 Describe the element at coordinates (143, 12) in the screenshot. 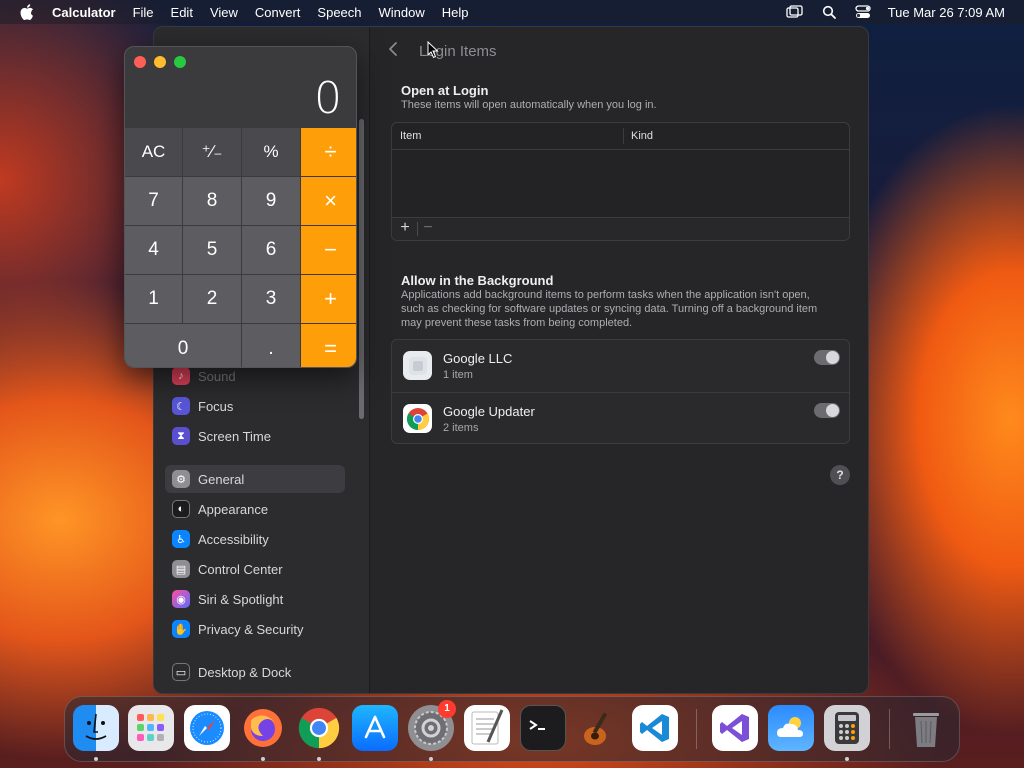

I see `menu-file: File` at that location.